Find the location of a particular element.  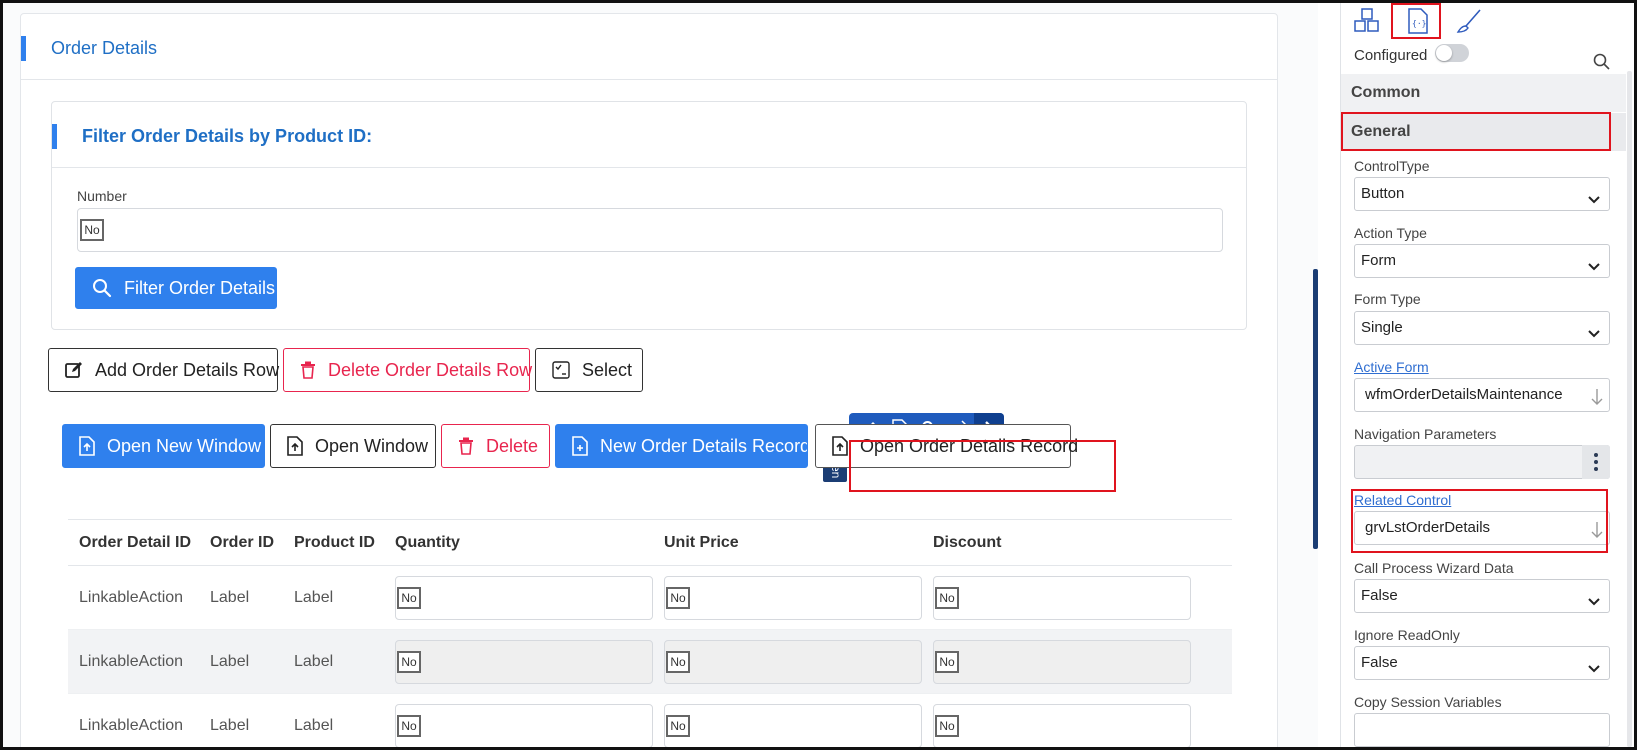

number-input: No is located at coordinates (650, 230).